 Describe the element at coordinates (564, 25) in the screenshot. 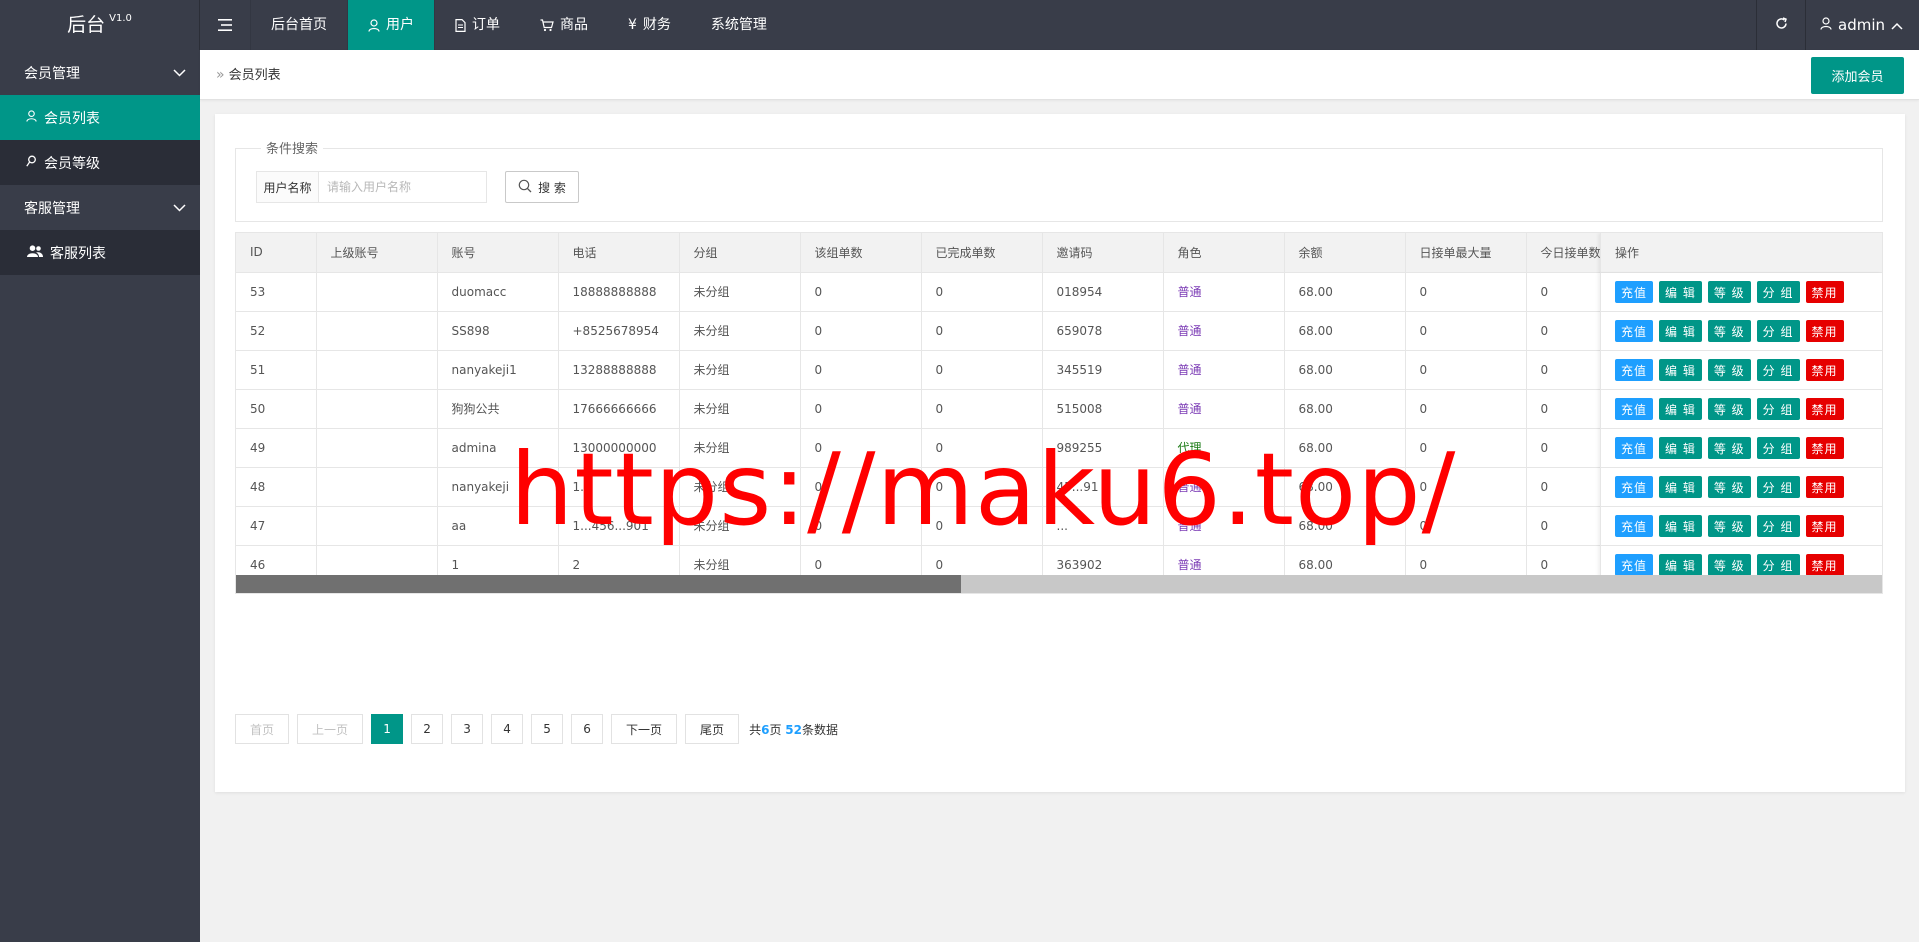

I see `nav-products: 商品` at that location.